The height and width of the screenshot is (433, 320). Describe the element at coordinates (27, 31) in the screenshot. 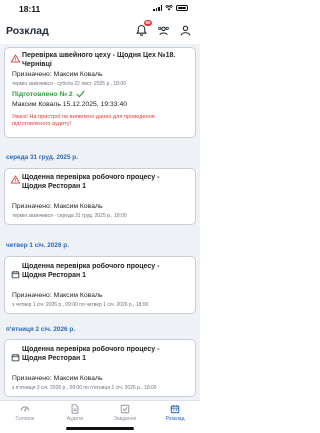

I see `page-title: Розклад` at that location.